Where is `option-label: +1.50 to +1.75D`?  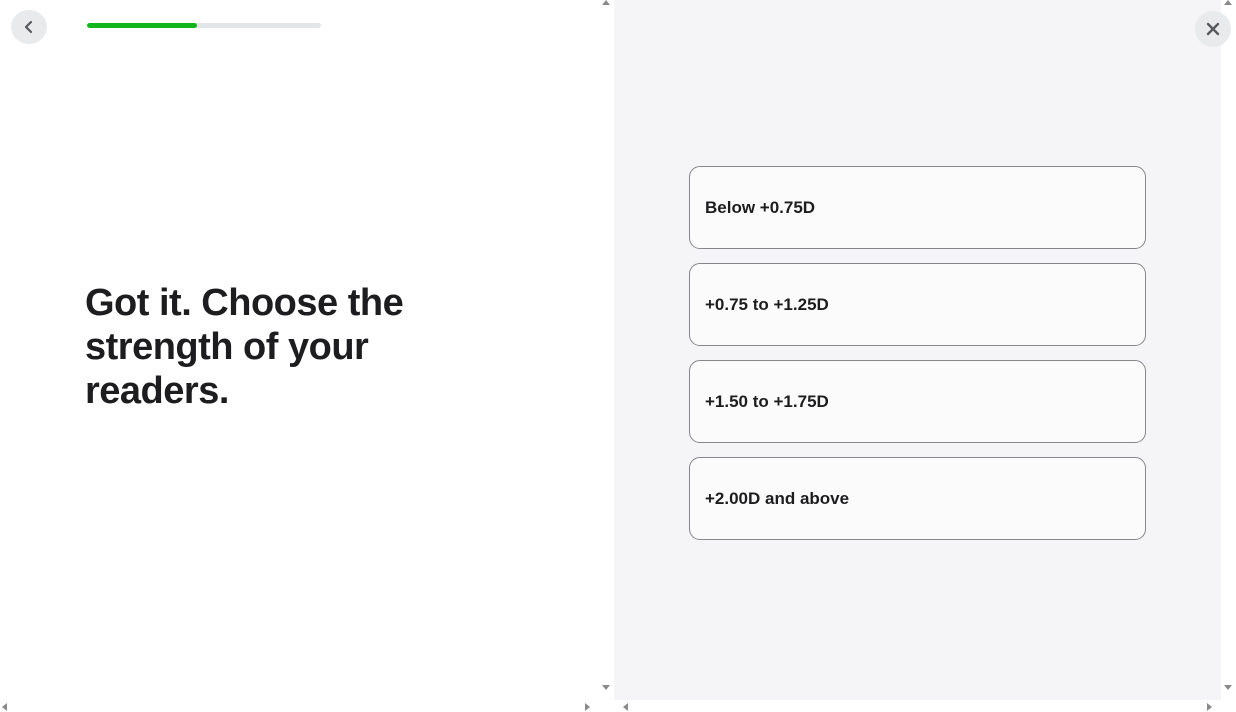 option-label: +1.50 to +1.75D is located at coordinates (767, 401).